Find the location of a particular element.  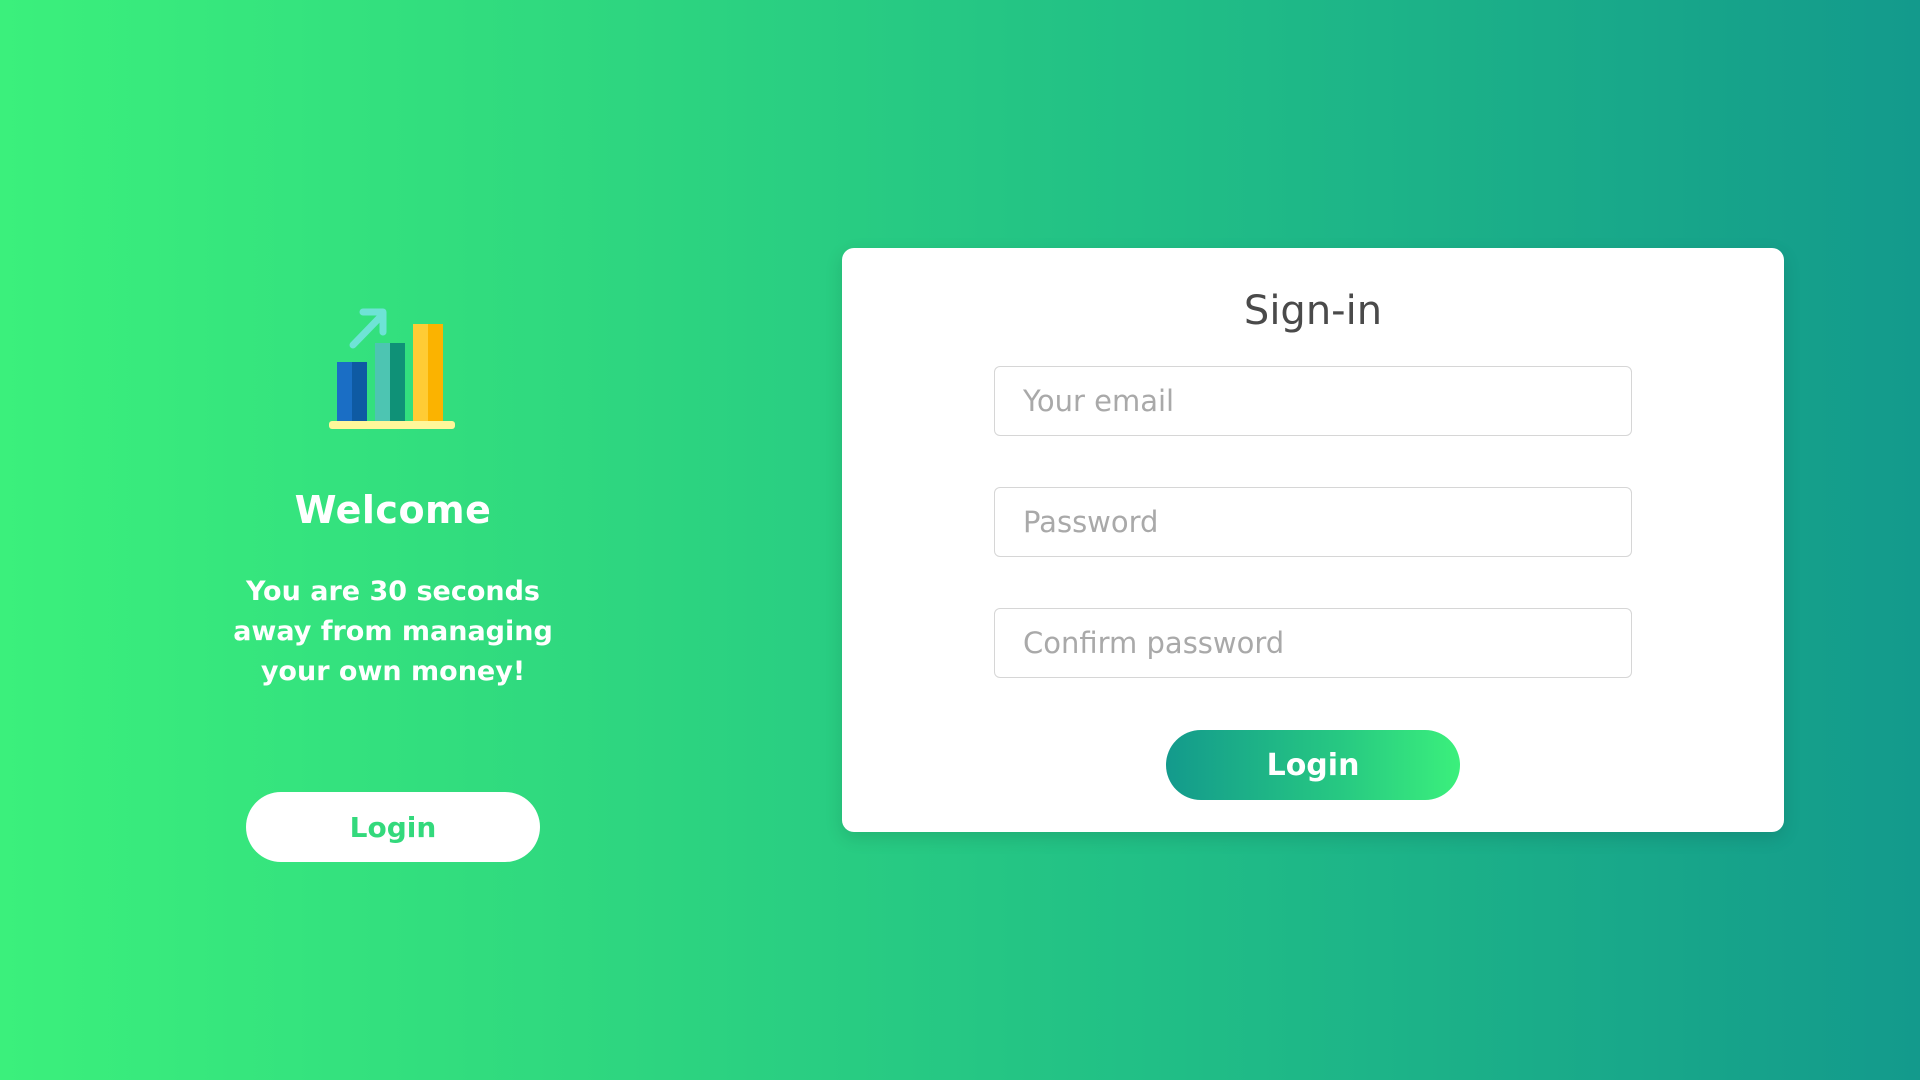

signin-login-button: Login is located at coordinates (1313, 765).